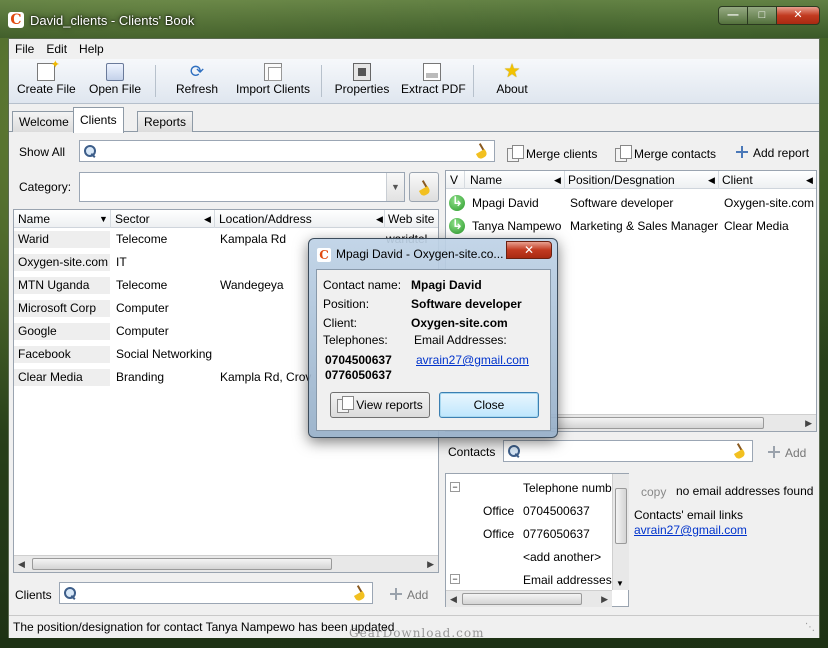 This screenshot has height=648, width=828. I want to click on client-location-cell: Kampala Rd, so click(253, 239).